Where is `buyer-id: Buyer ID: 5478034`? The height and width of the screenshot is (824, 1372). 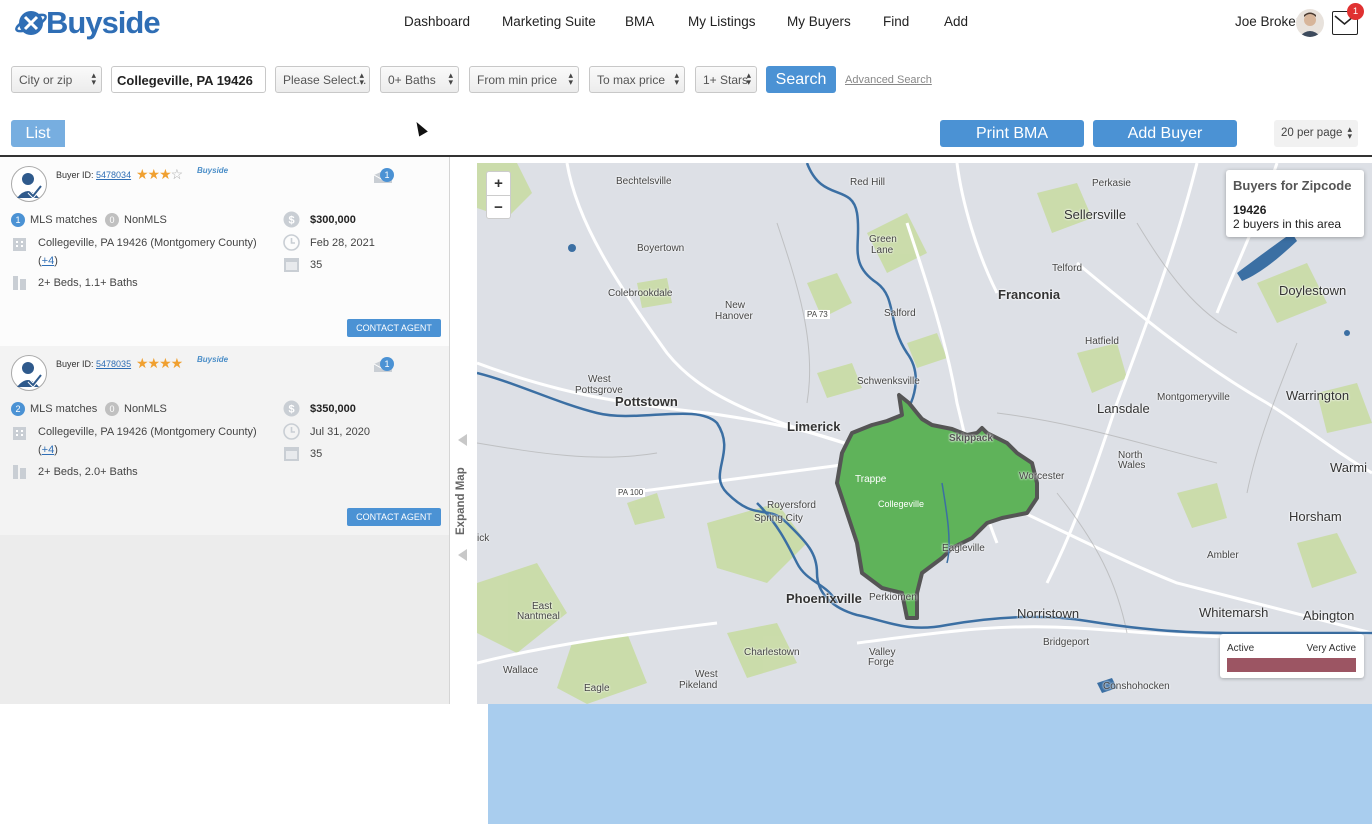
buyer-id: Buyer ID: 5478034 is located at coordinates (93, 175).